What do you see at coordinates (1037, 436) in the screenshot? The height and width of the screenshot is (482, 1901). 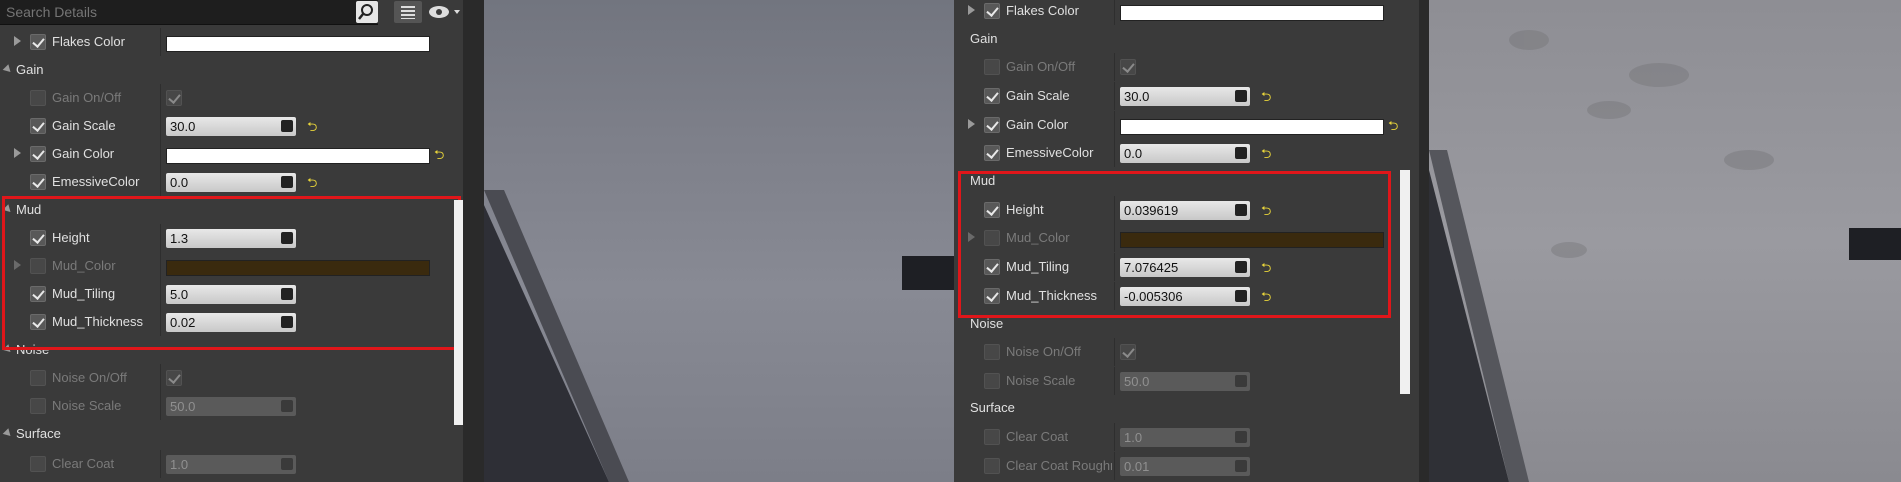 I see `clear-coat-label: Clear Coat` at bounding box center [1037, 436].